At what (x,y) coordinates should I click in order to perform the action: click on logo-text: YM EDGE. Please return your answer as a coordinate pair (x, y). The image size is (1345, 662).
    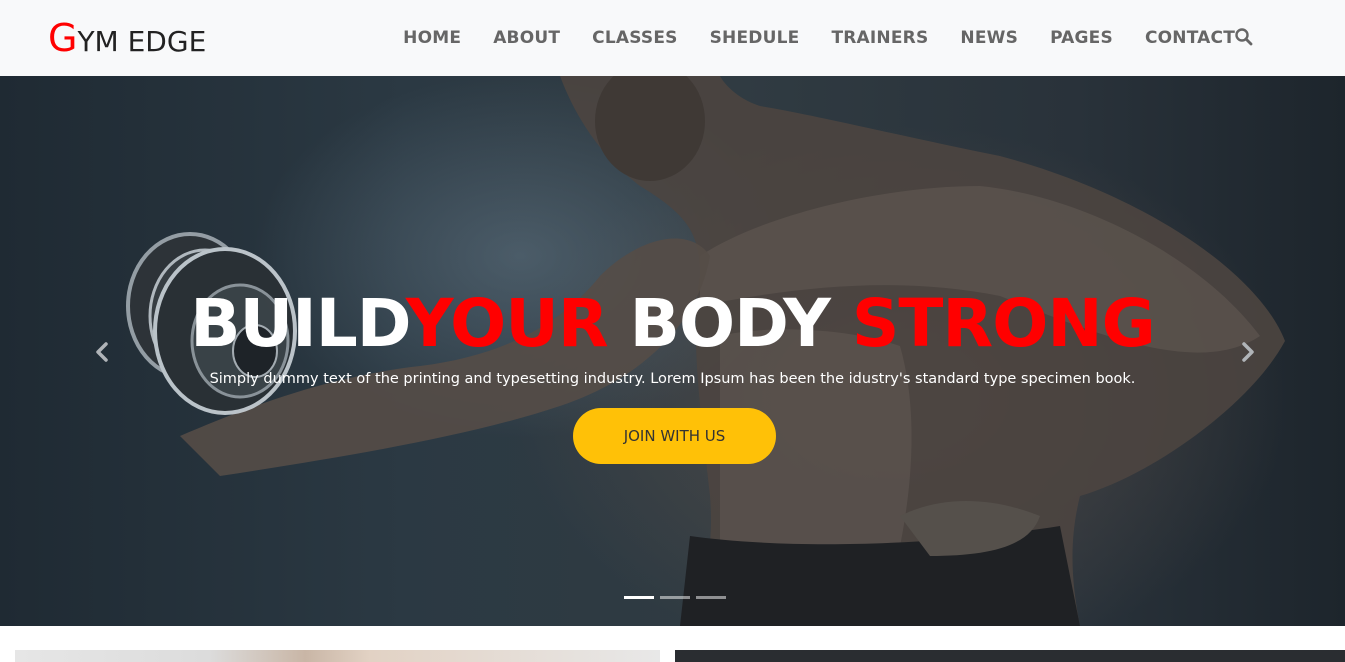
    Looking at the image, I should click on (142, 41).